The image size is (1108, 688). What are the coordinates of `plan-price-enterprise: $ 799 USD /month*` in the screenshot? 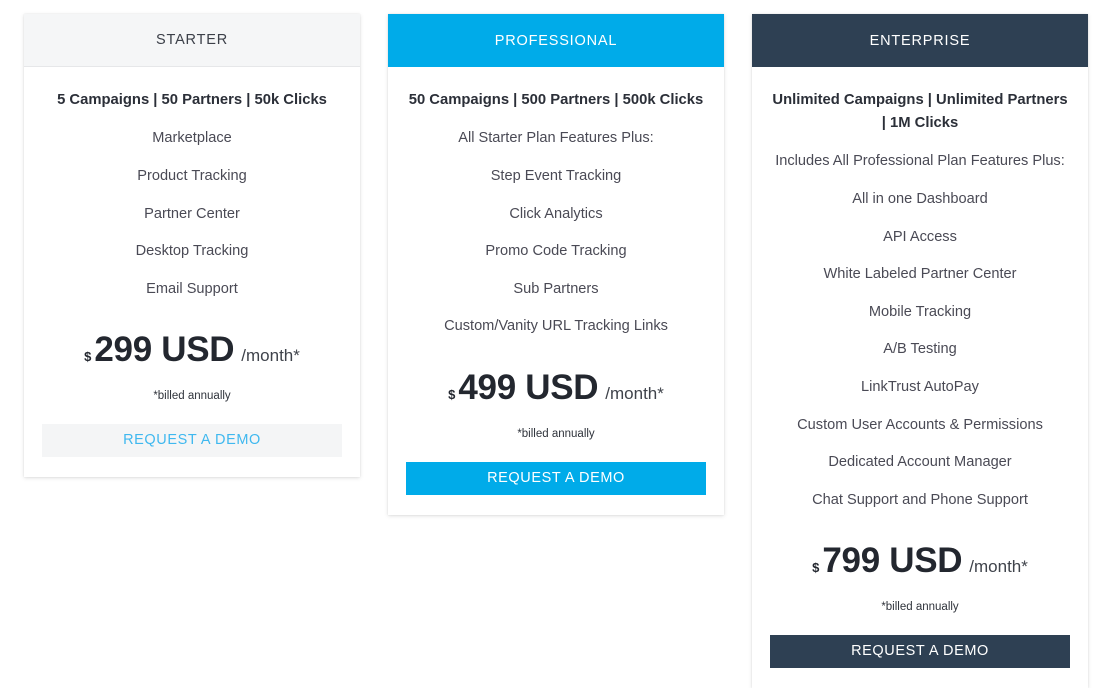 It's located at (920, 561).